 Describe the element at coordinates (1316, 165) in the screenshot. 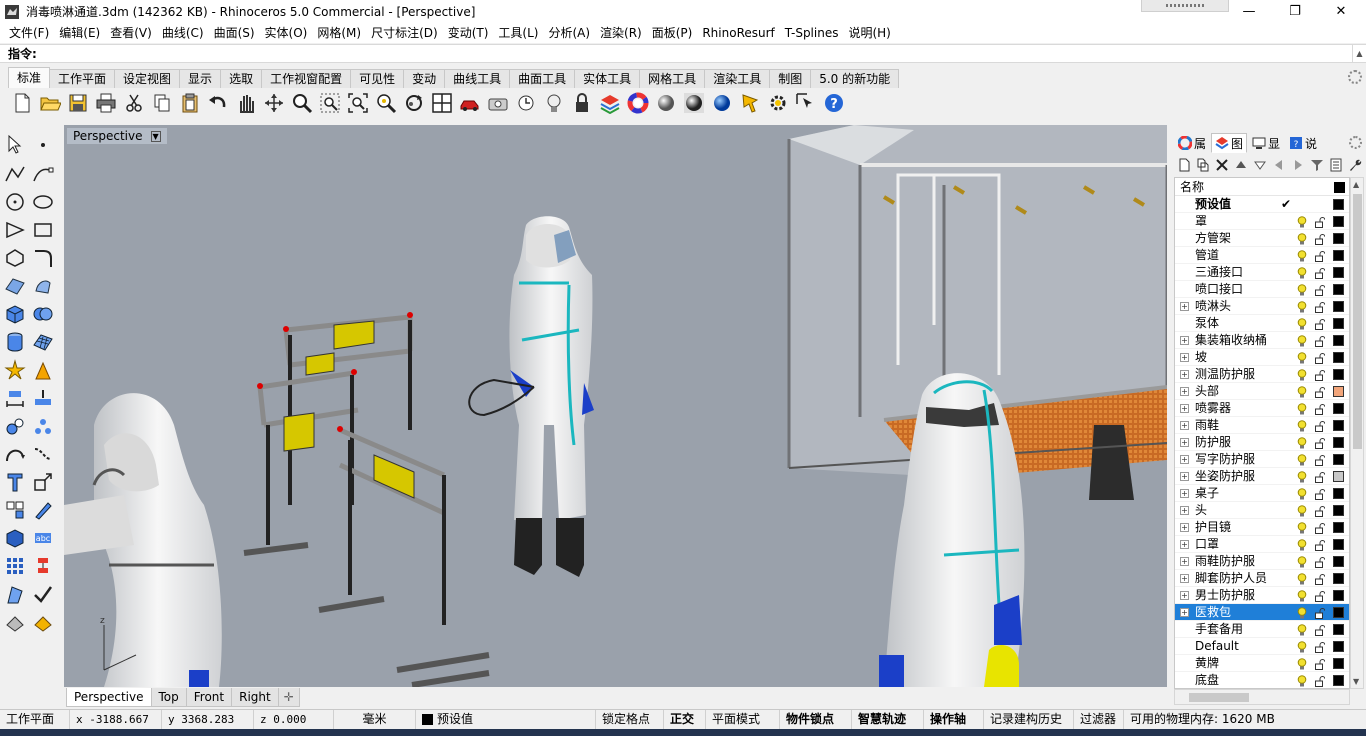

I see `filter-icon` at that location.